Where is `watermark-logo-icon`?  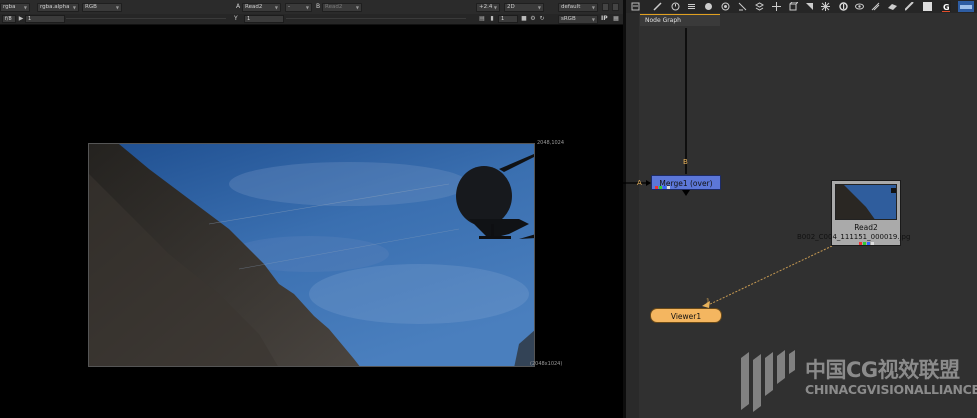 watermark-logo-icon is located at coordinates (768, 381).